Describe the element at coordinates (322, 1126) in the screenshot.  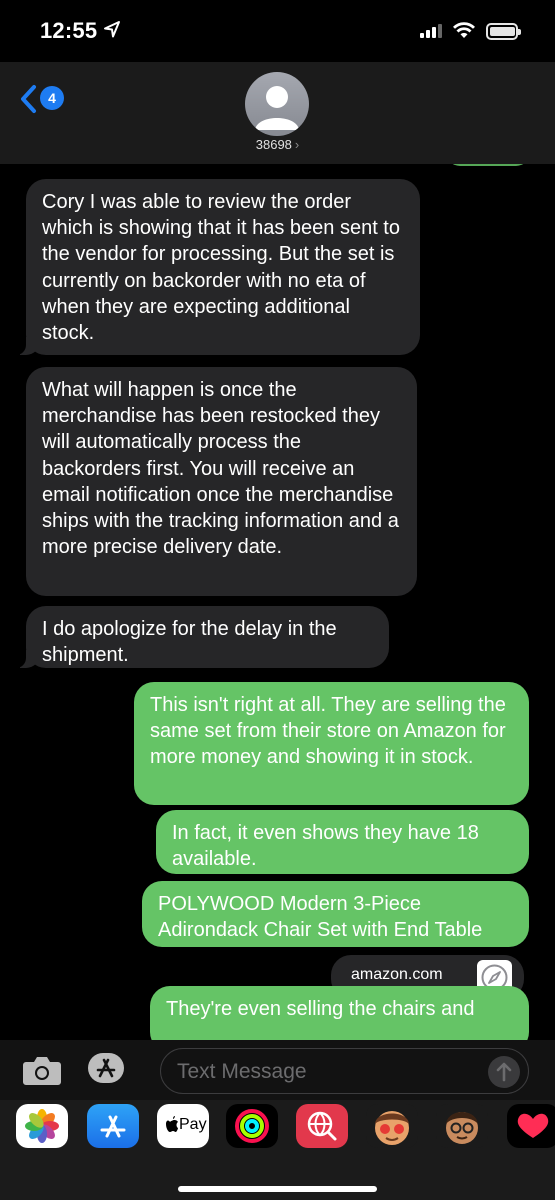
I see `search-globe-icon` at that location.